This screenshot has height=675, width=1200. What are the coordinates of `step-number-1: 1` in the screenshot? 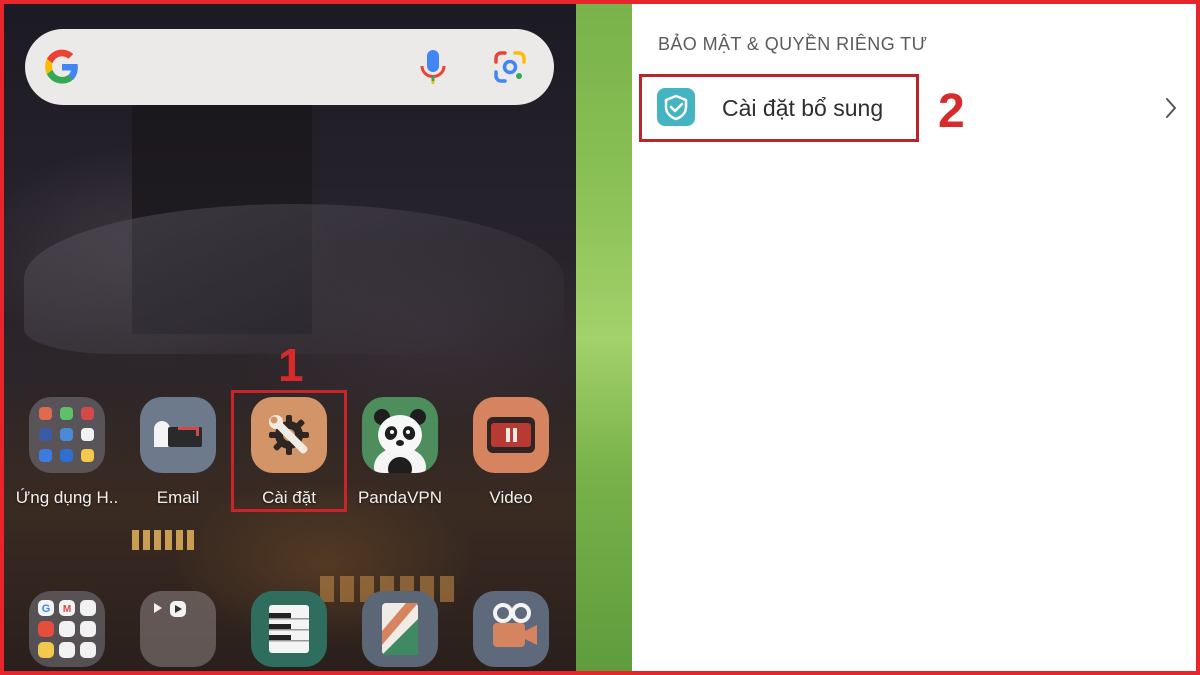 It's located at (291, 365).